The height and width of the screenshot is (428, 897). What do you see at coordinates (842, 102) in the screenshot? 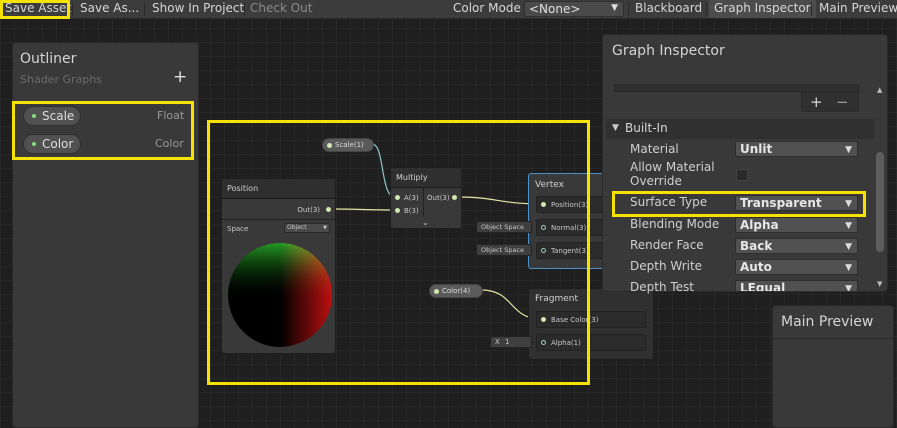
I see `remove-button: −` at bounding box center [842, 102].